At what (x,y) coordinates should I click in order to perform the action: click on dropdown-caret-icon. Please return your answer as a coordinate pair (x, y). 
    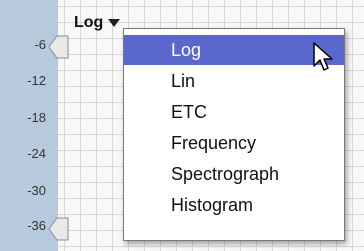
    Looking at the image, I should click on (114, 23).